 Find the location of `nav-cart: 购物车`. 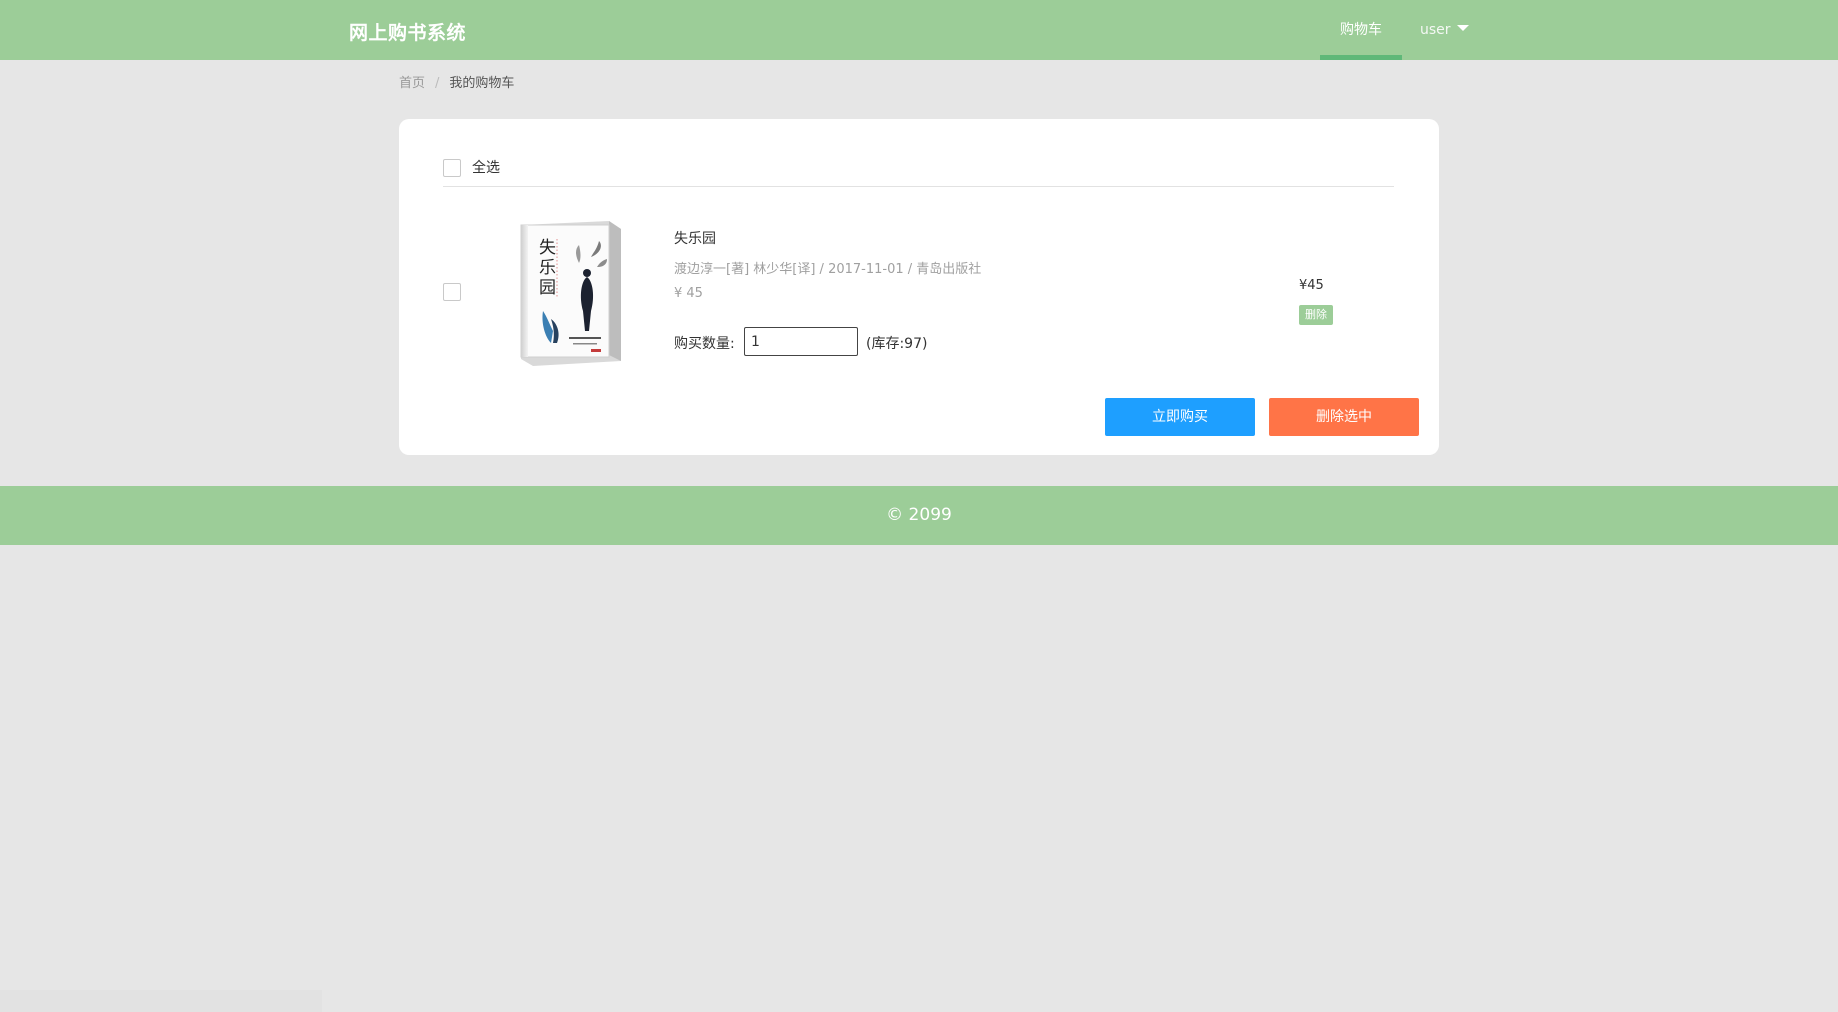

nav-cart: 购物车 is located at coordinates (1361, 30).